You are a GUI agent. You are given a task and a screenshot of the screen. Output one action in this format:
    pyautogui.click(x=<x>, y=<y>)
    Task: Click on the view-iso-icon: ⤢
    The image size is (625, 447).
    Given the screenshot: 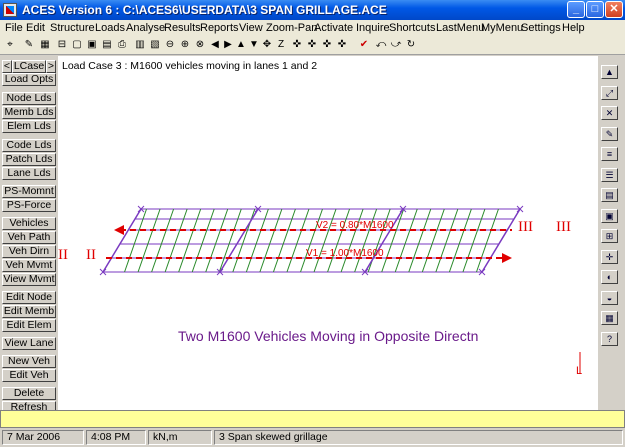 What is the action you would take?
    pyautogui.click(x=609, y=92)
    